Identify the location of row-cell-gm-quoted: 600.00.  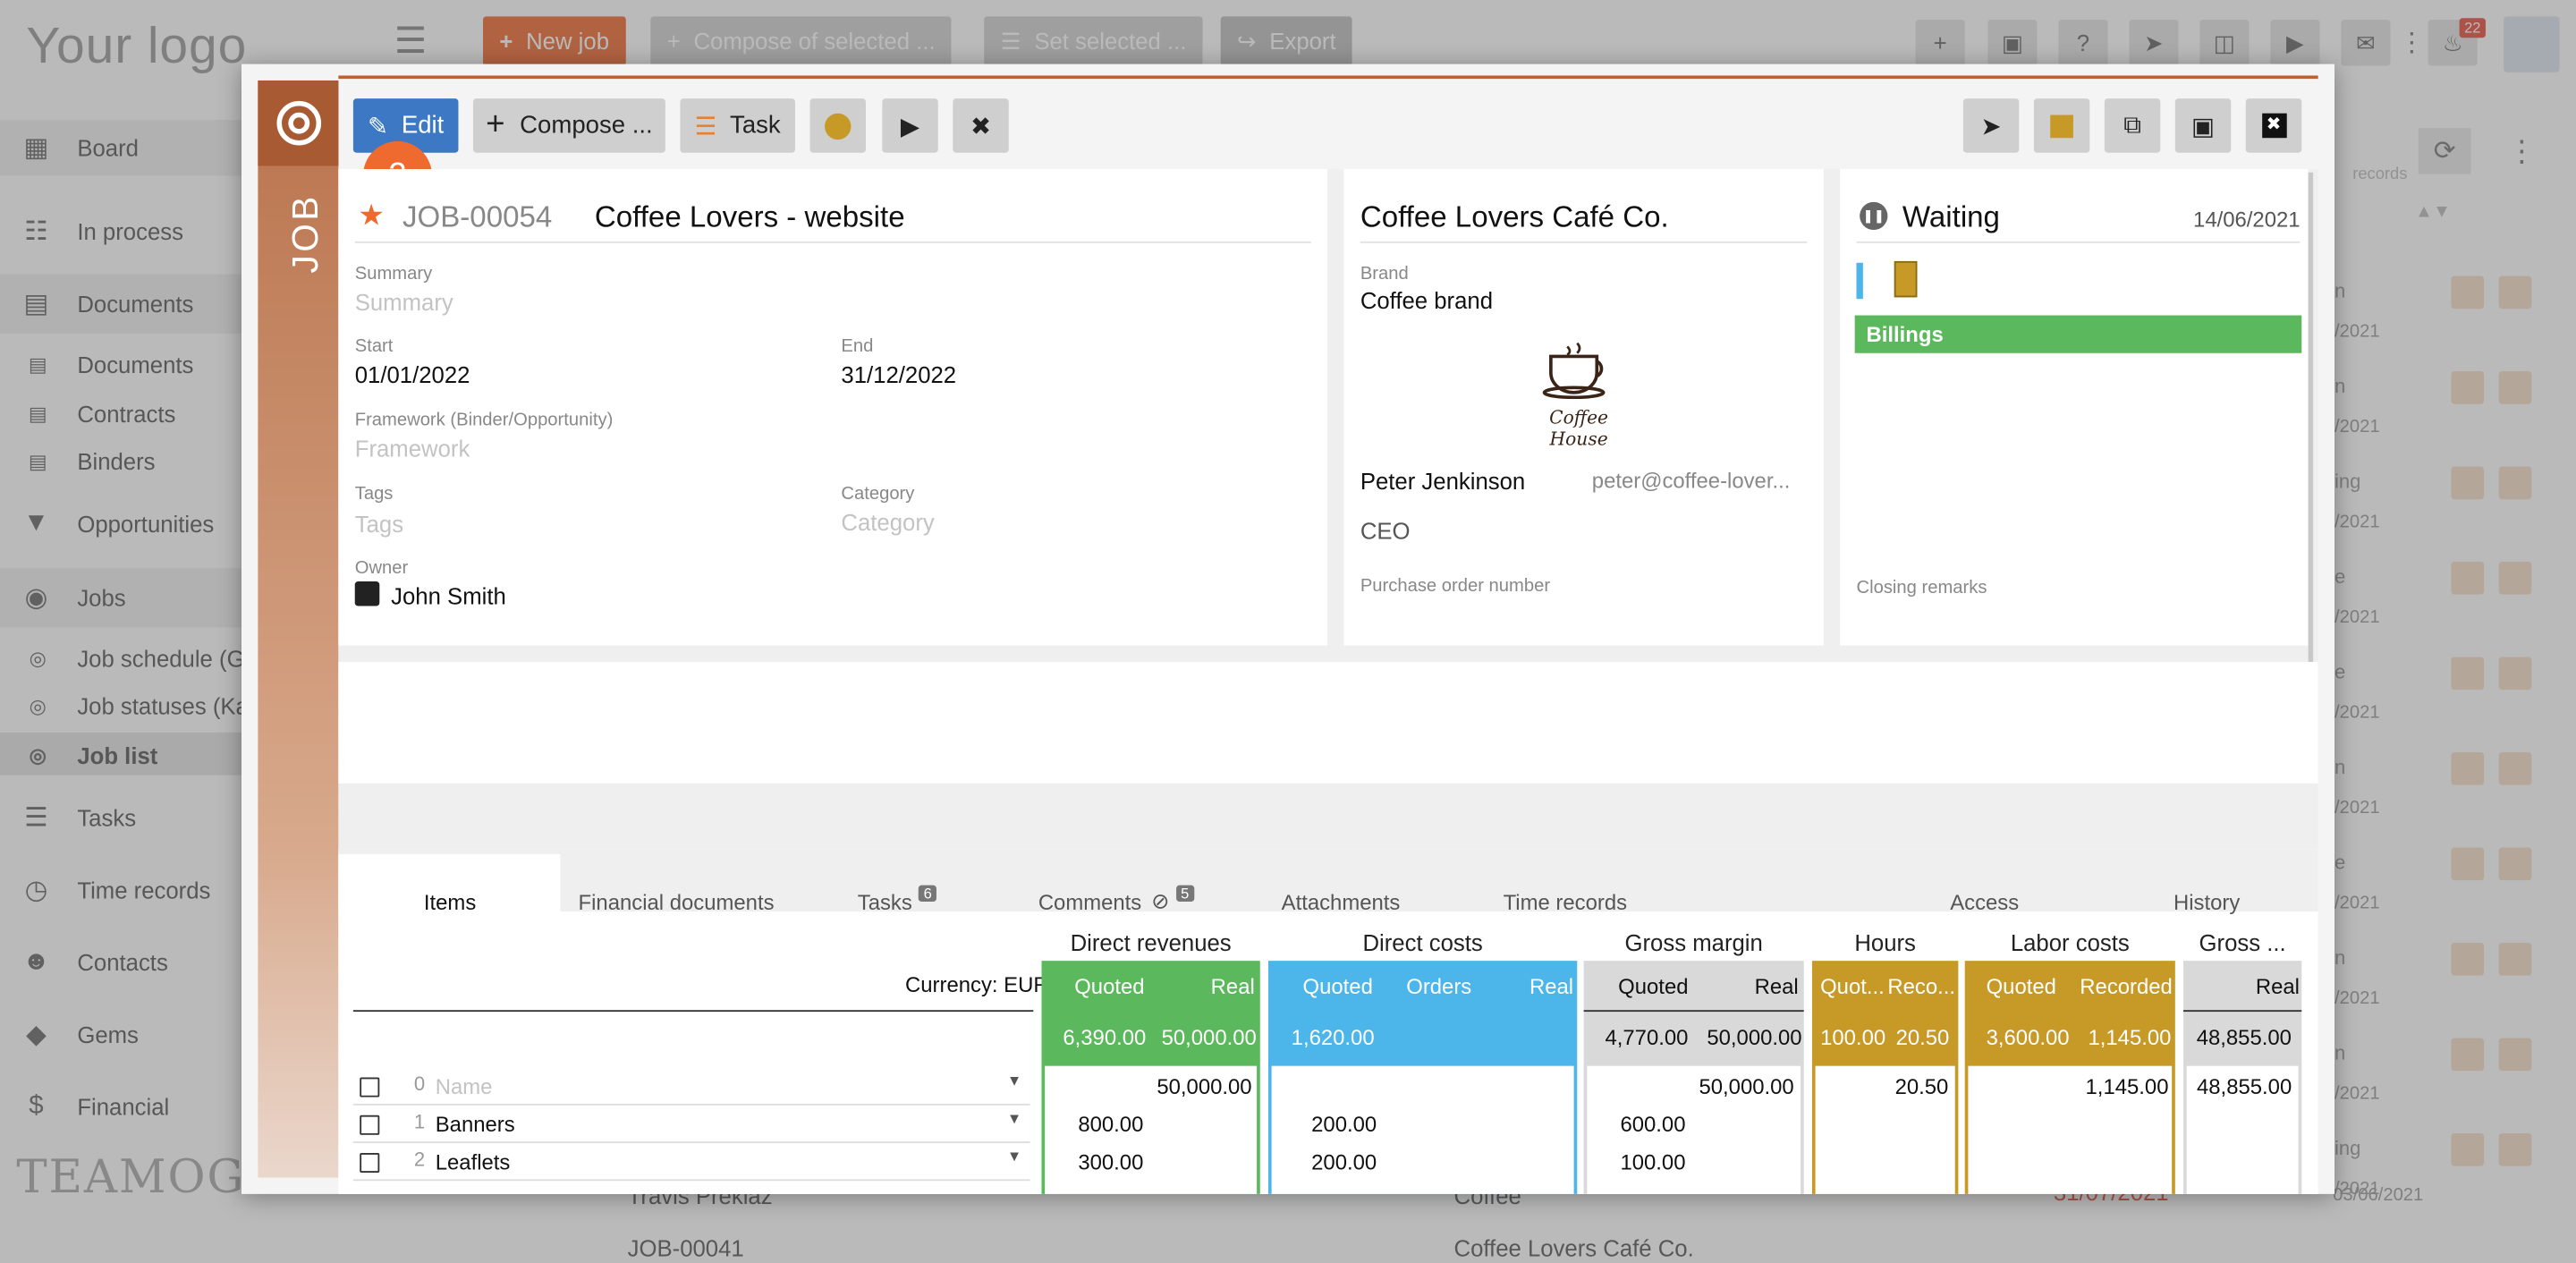
(1636, 1123).